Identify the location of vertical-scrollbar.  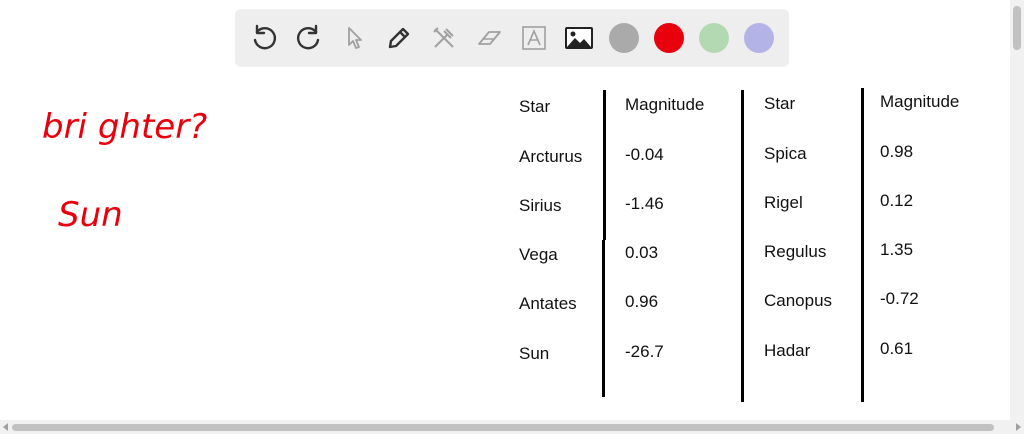
(1017, 210).